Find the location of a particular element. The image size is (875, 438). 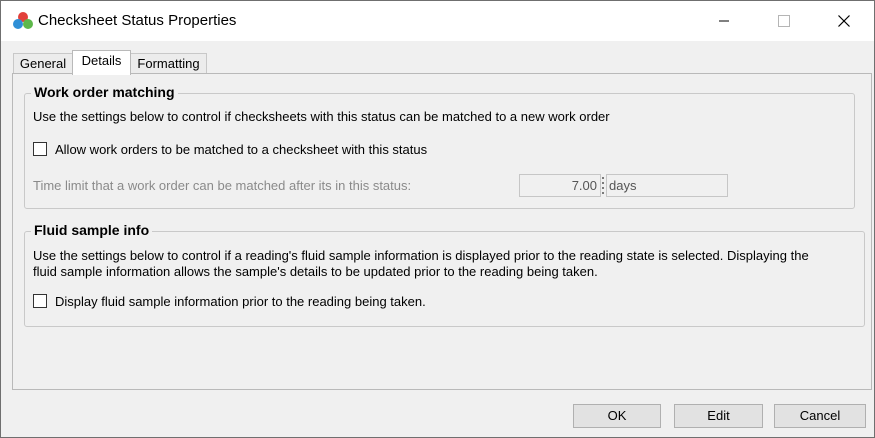

allow-work-order-checkbox is located at coordinates (40, 149).